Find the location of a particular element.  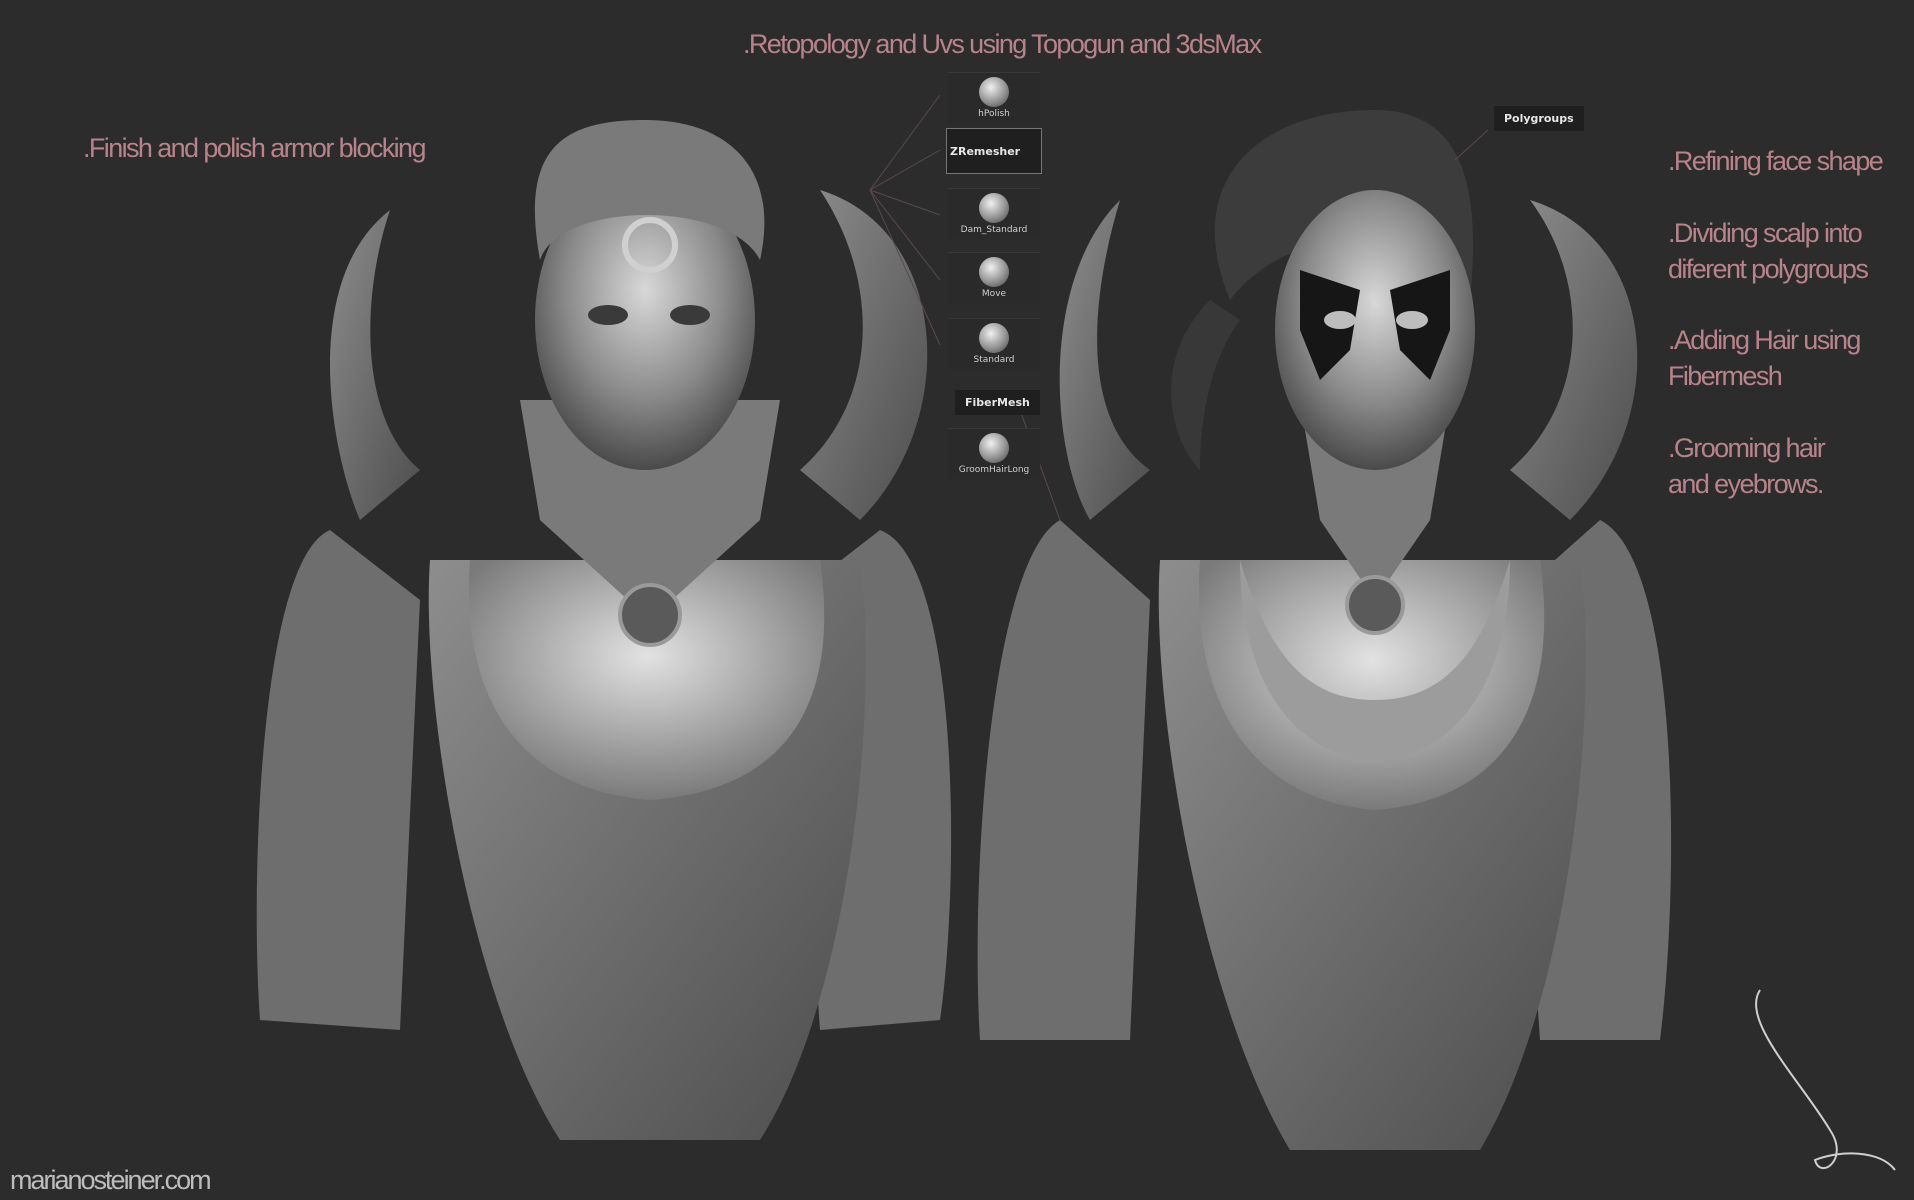

dam-standard-brush-icon is located at coordinates (994, 208).